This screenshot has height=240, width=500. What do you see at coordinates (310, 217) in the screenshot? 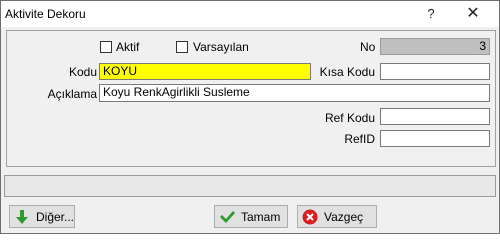
I see `cancel-icon` at bounding box center [310, 217].